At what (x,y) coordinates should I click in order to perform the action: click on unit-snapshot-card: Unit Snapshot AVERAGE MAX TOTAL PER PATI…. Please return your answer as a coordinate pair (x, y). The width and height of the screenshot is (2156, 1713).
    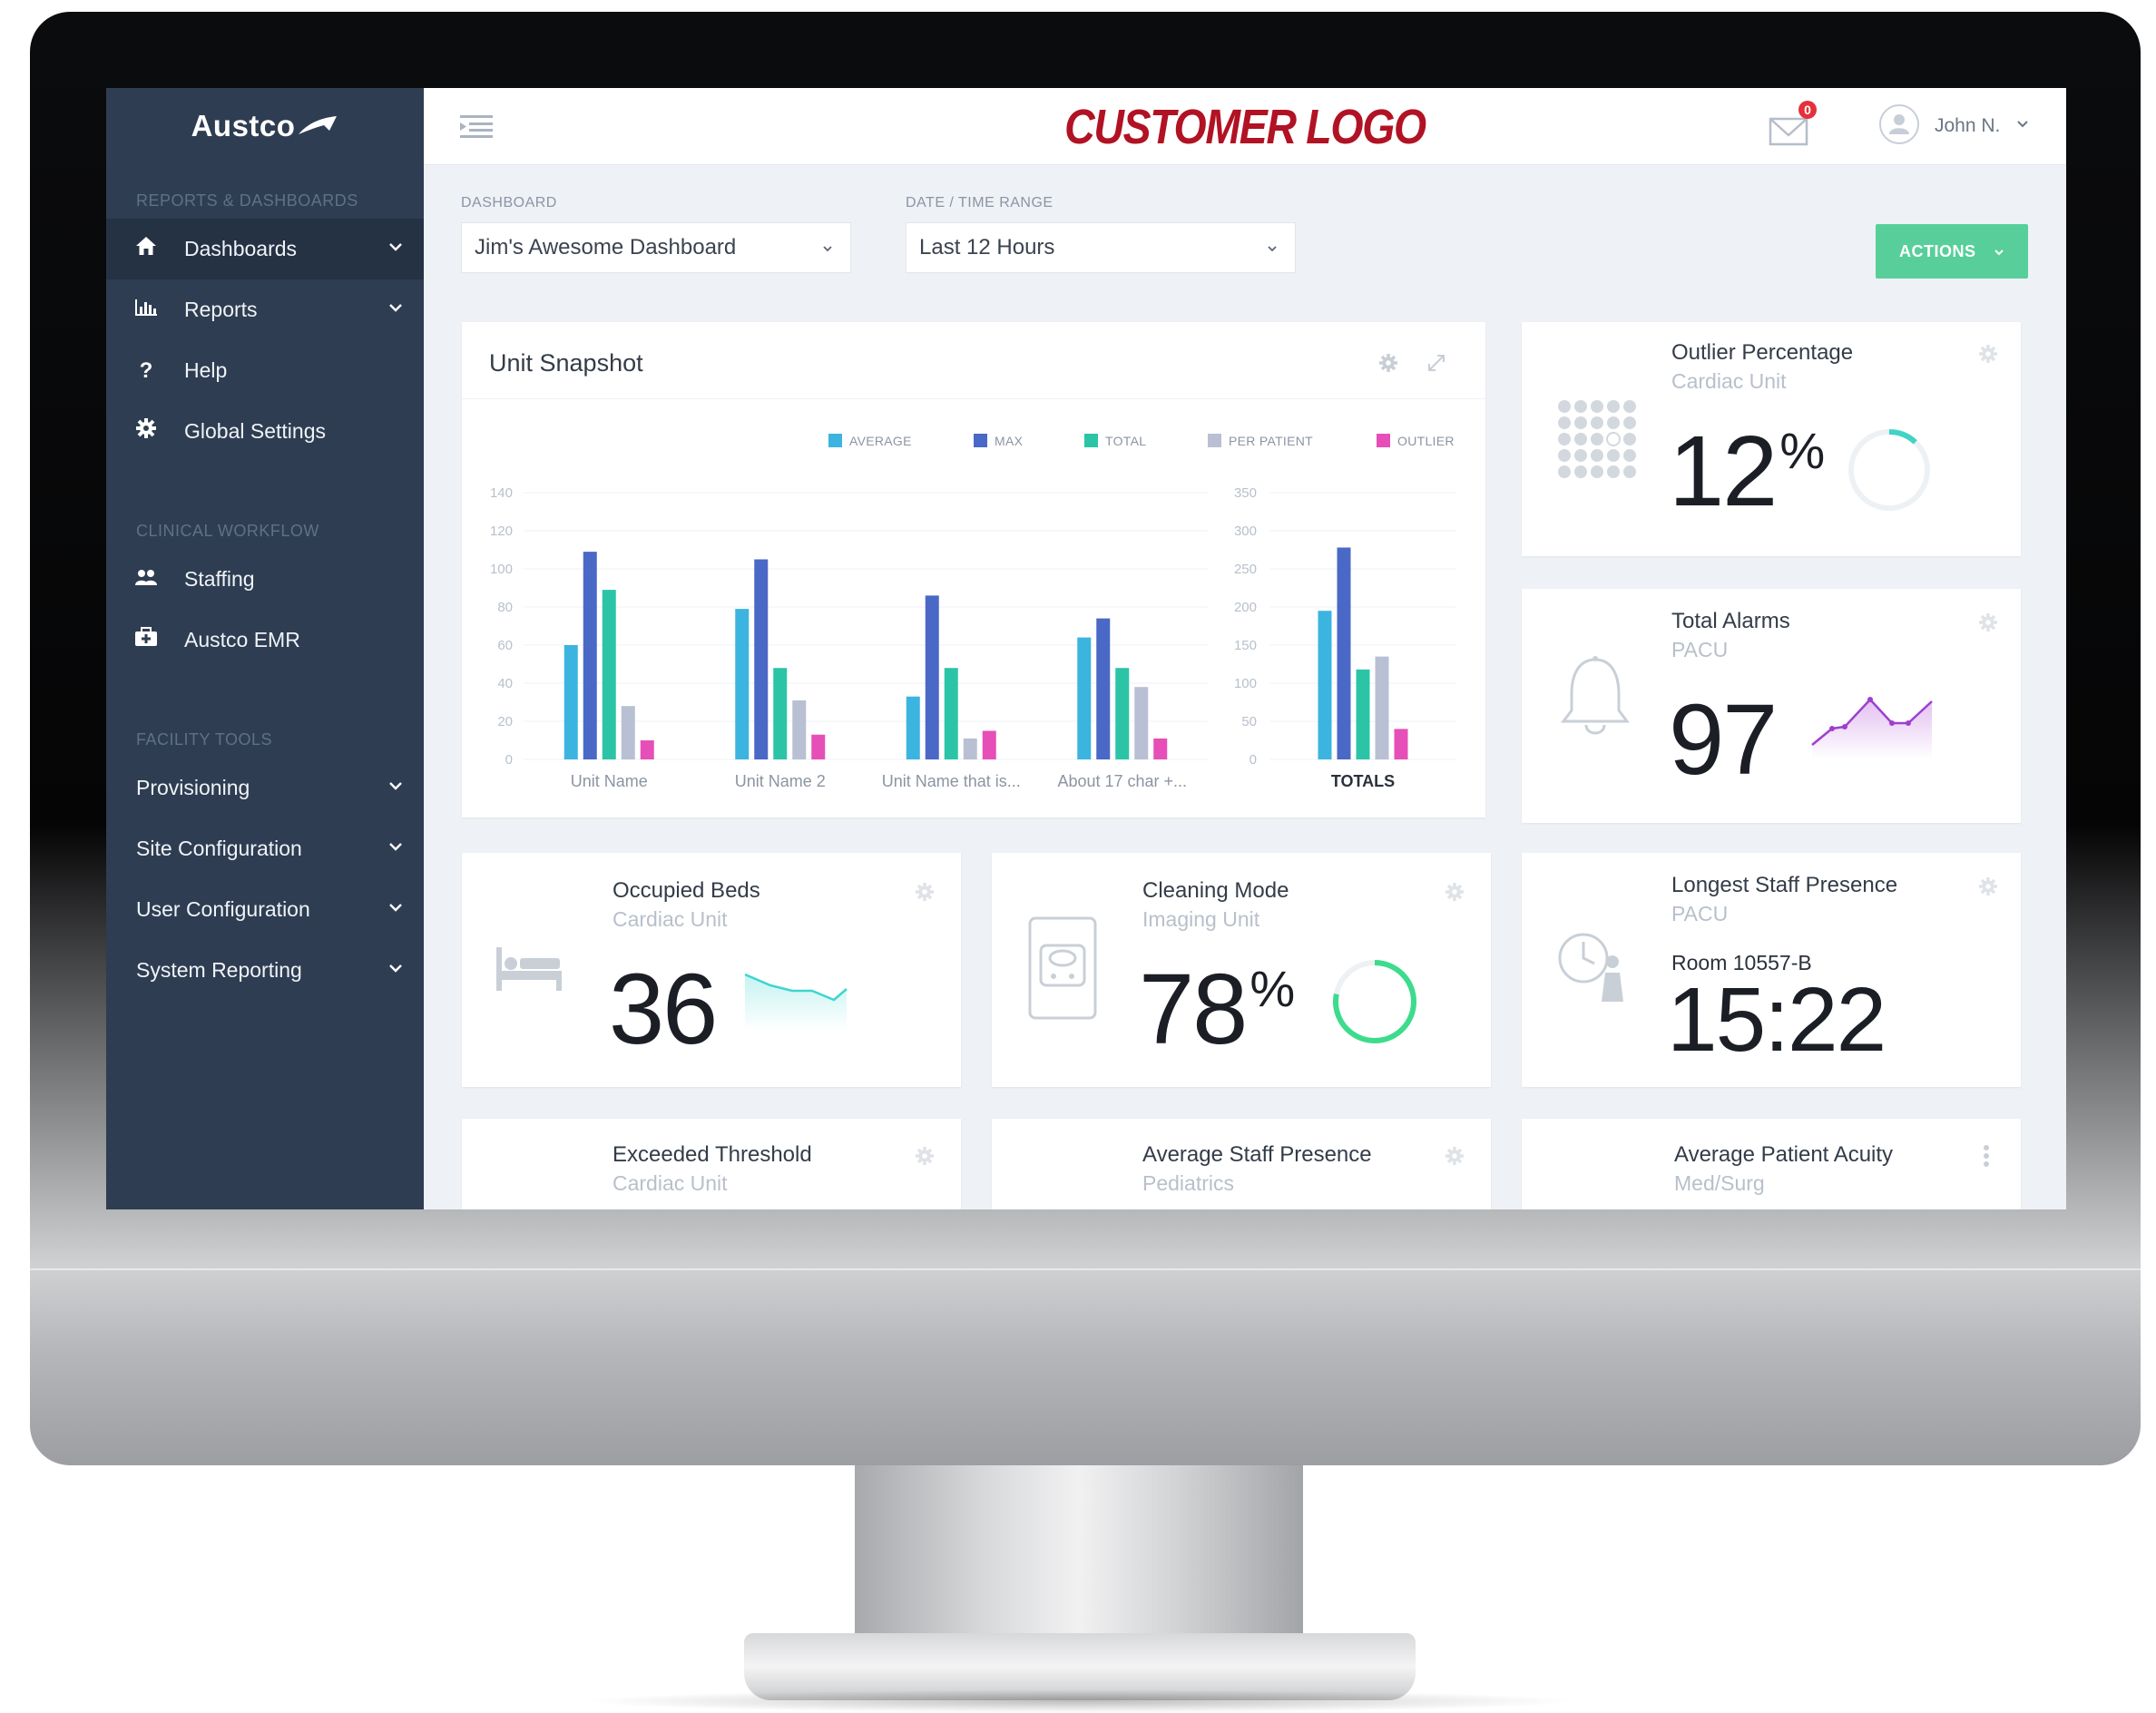
    Looking at the image, I should click on (973, 569).